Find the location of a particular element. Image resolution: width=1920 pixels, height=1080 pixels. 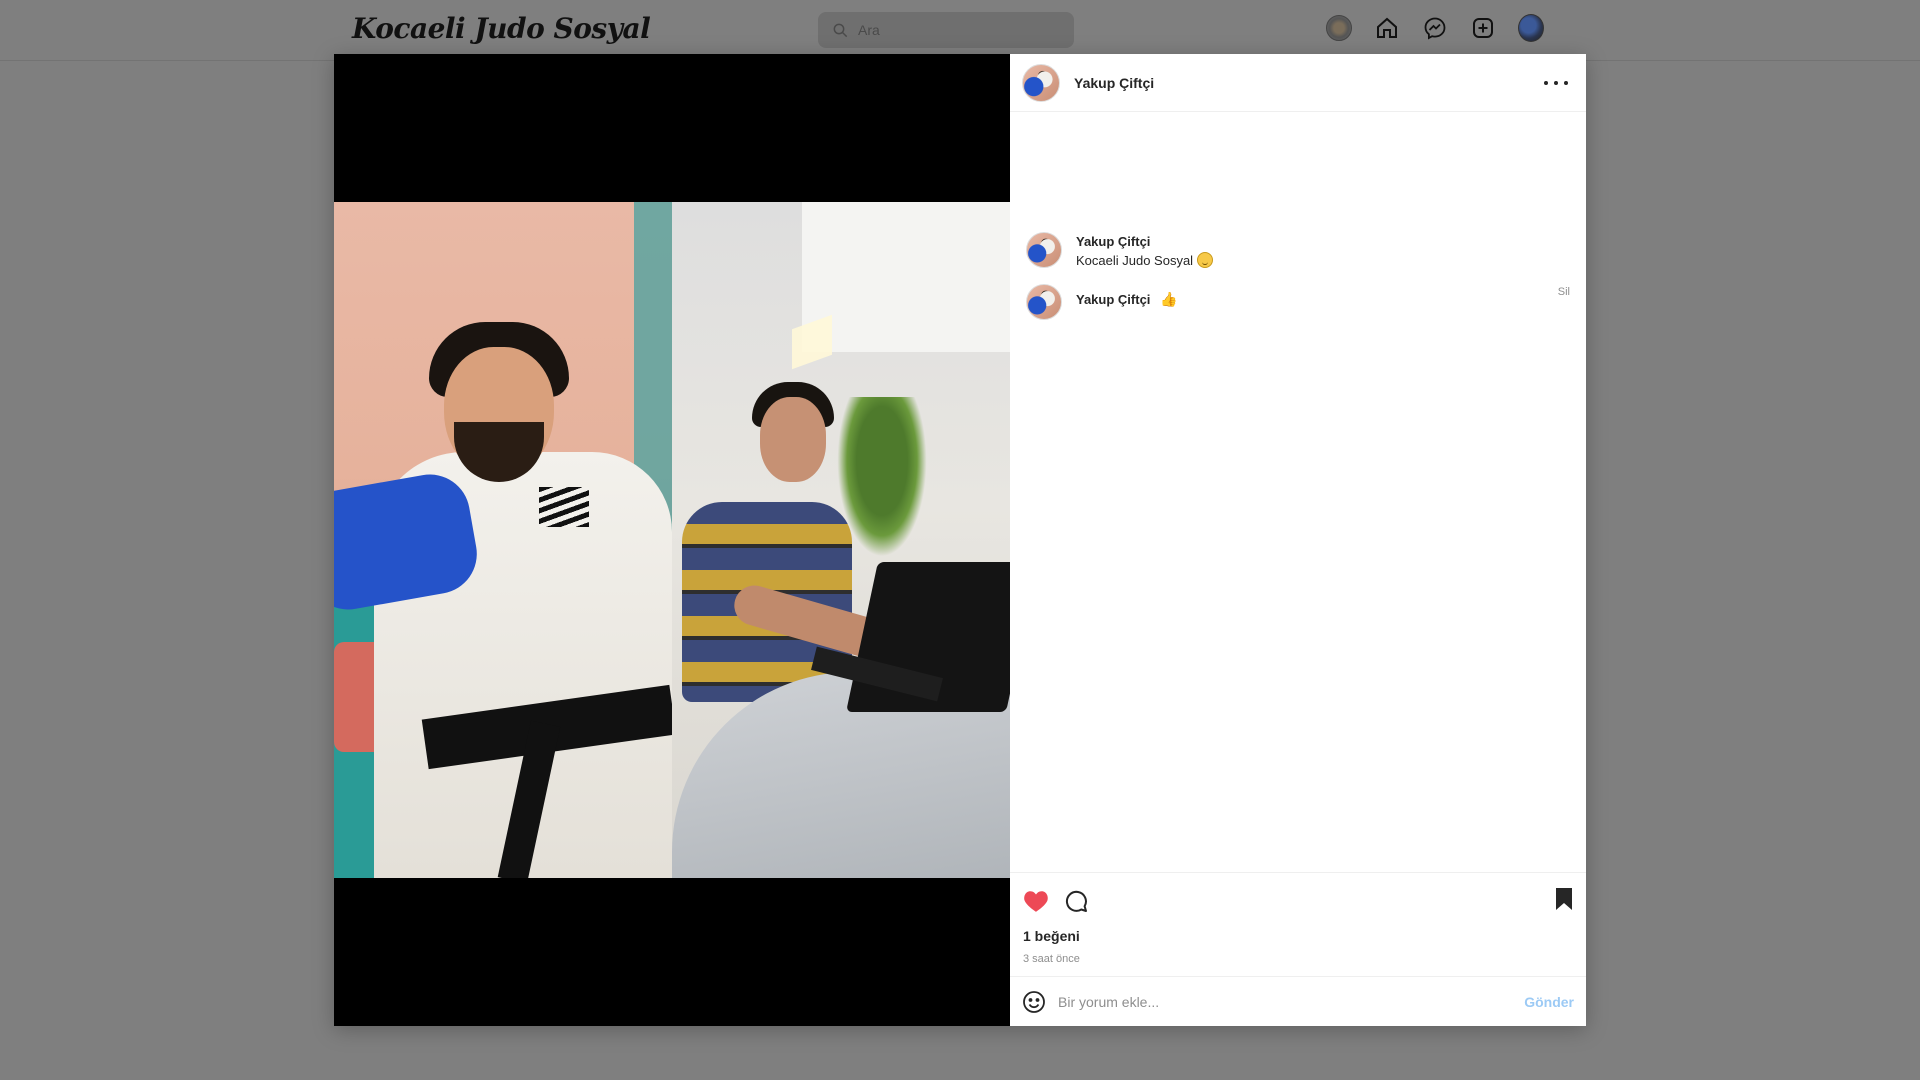

comment-icon is located at coordinates (1076, 901).